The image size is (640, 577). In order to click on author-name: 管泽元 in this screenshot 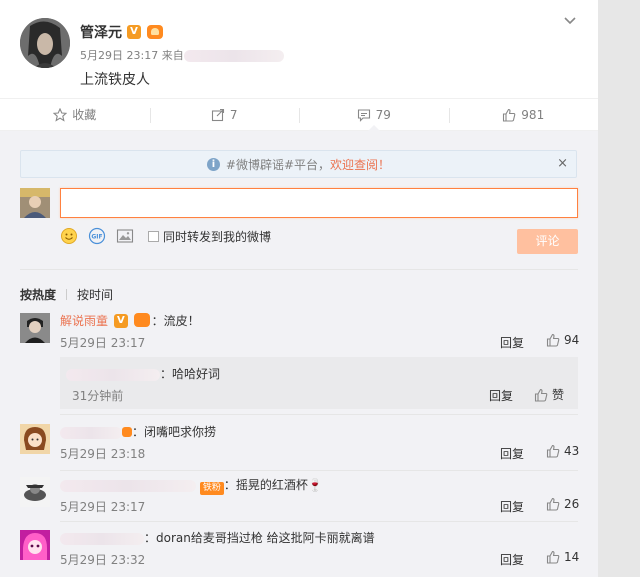, I will do `click(101, 32)`.